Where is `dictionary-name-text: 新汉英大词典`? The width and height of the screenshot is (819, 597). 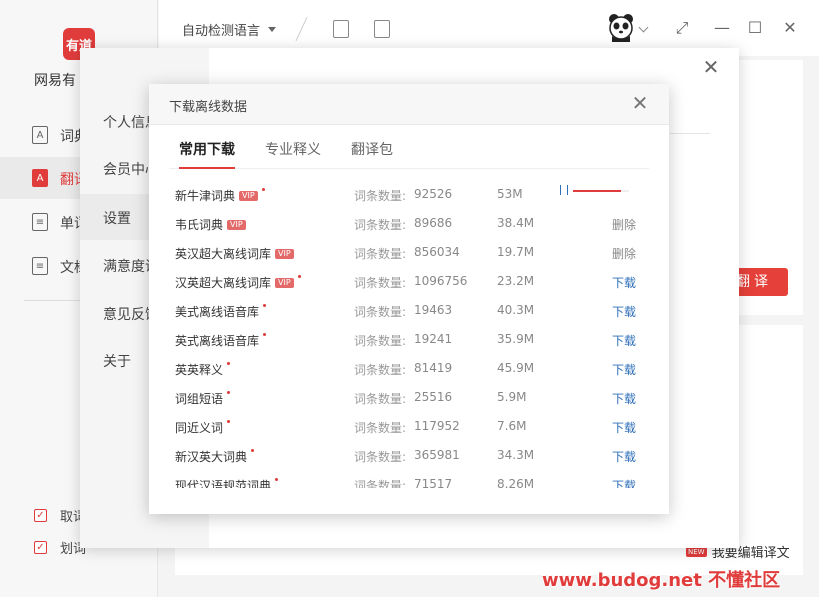
dictionary-name-text: 新汉英大词典 is located at coordinates (211, 457).